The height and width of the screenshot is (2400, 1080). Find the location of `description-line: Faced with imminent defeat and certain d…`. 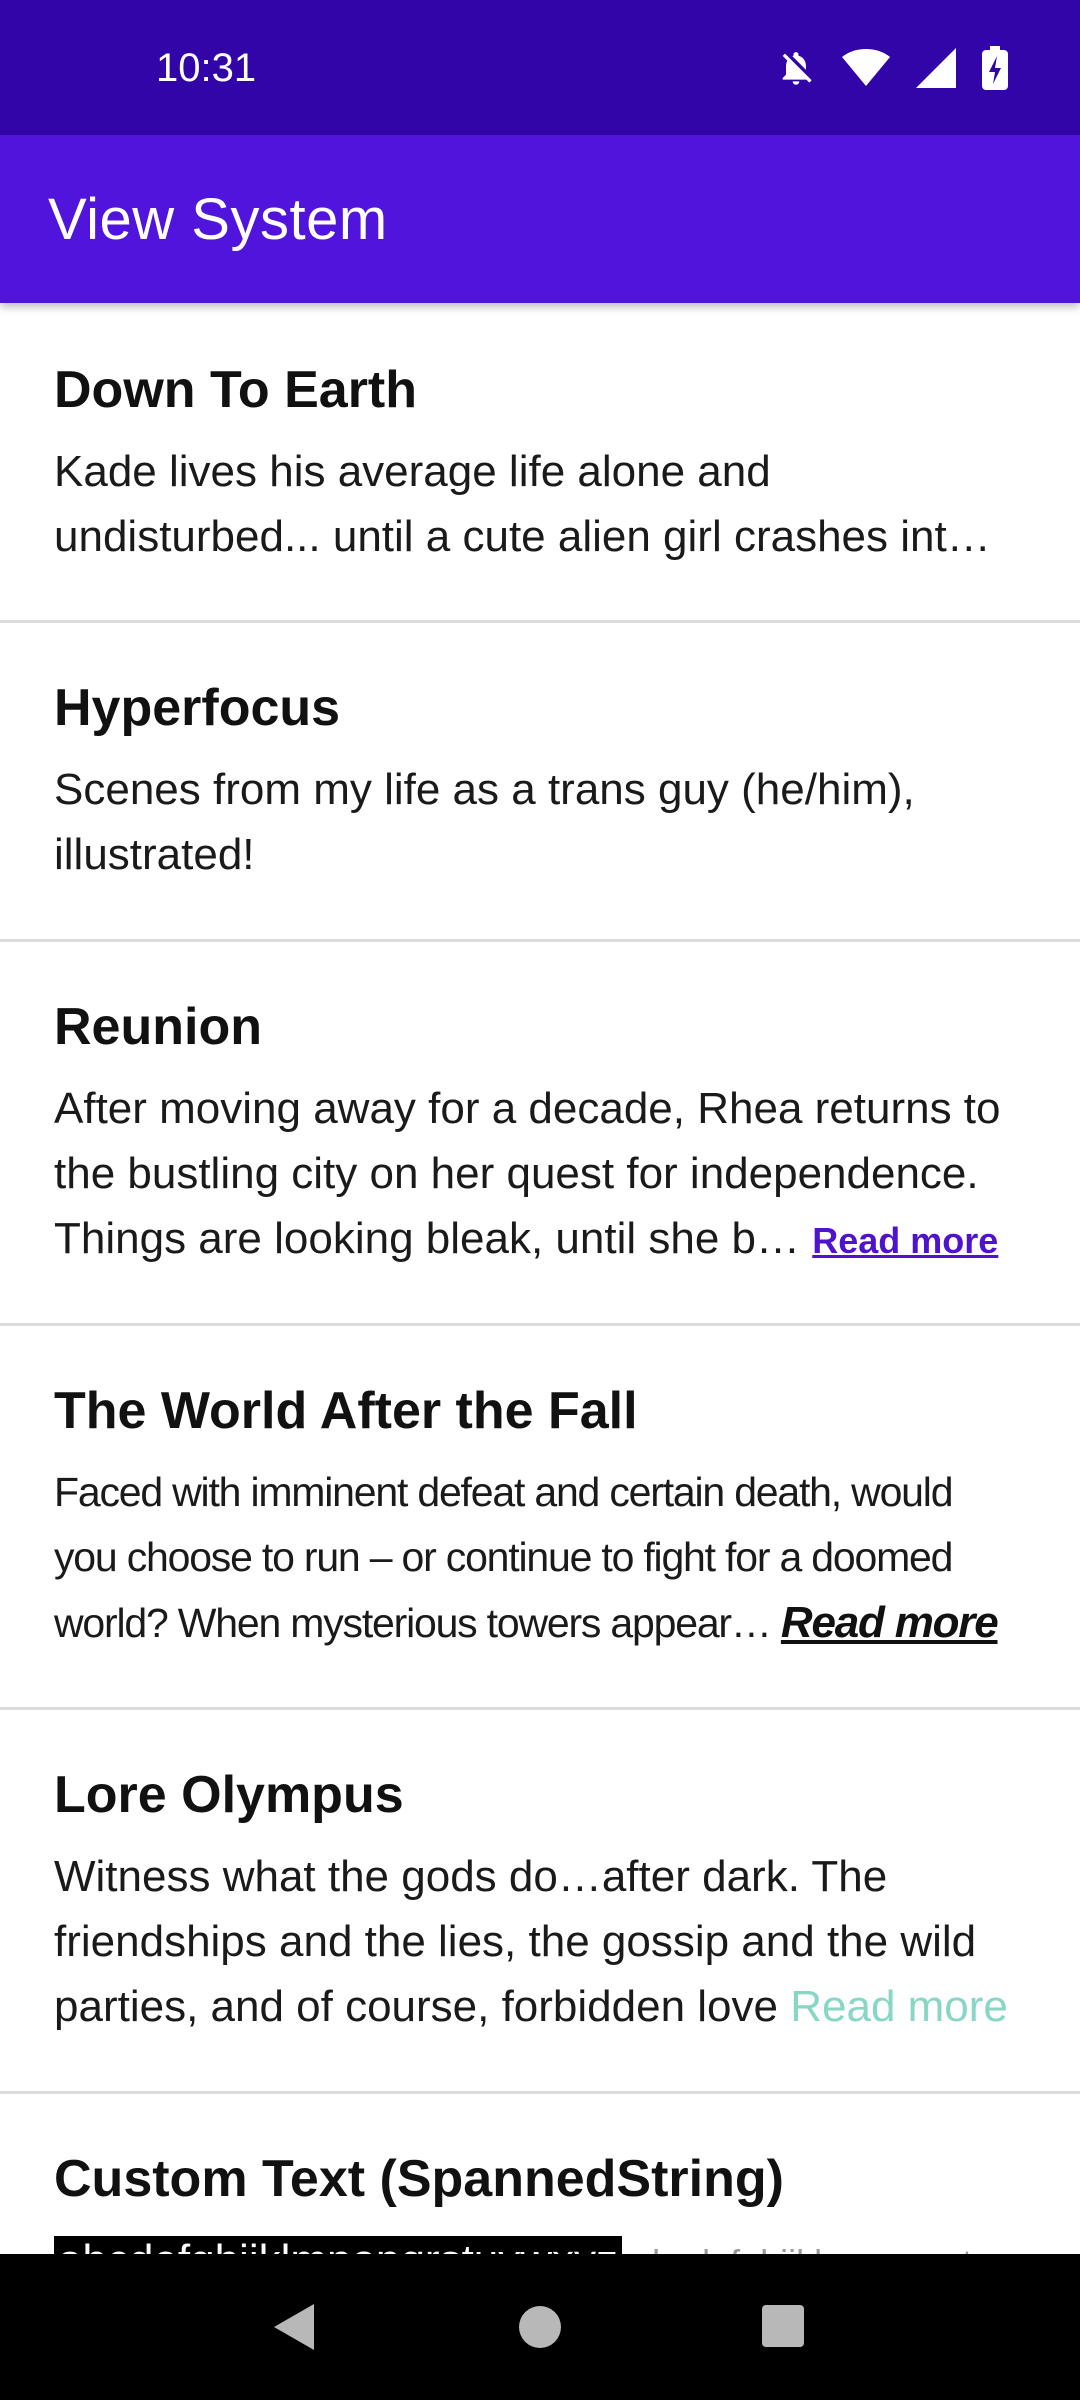

description-line: Faced with imminent defeat and certain d… is located at coordinates (503, 1492).